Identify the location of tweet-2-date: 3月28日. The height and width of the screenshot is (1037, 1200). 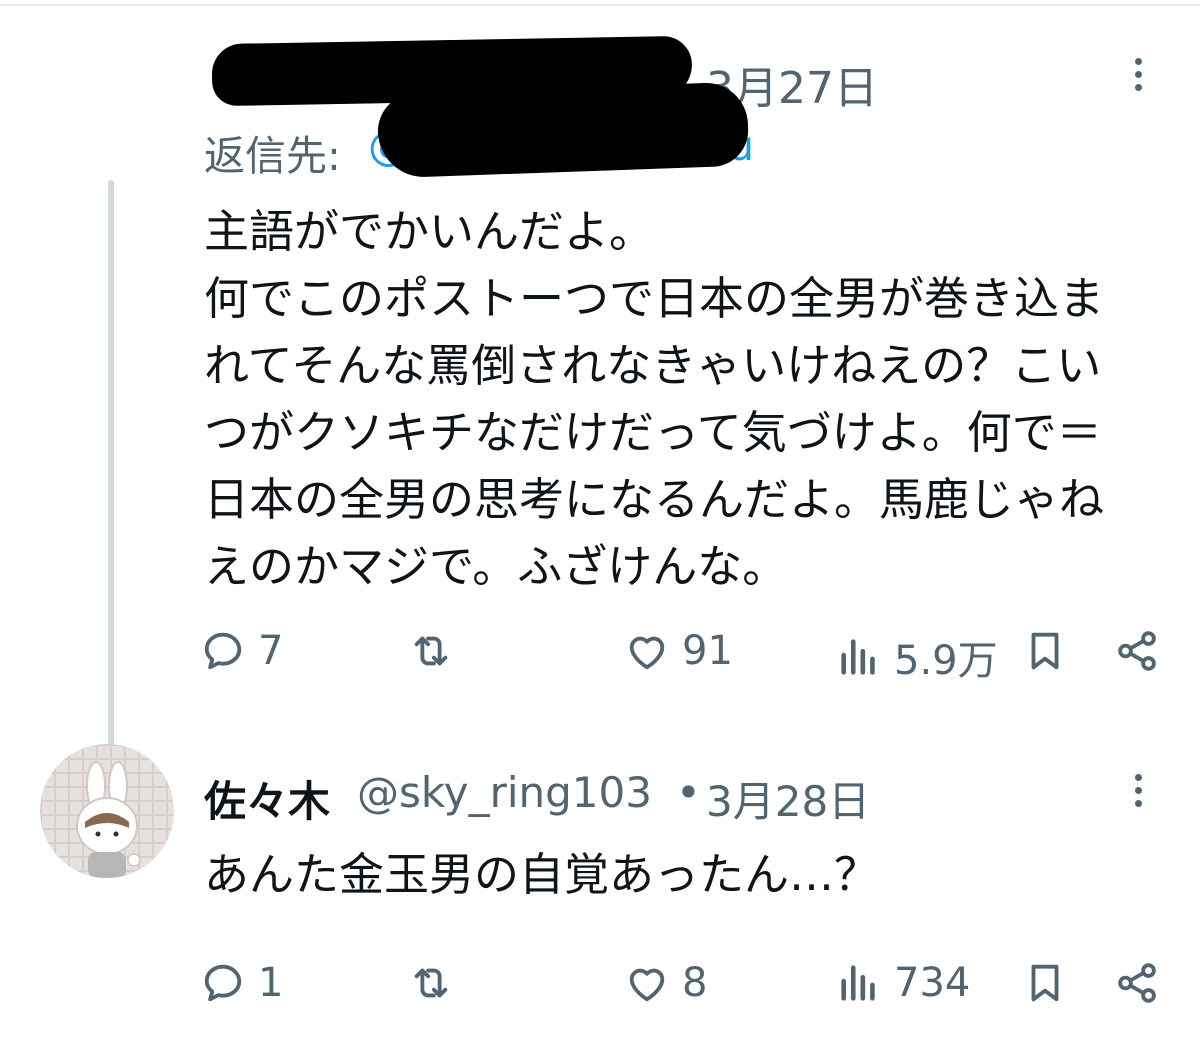
(788, 798).